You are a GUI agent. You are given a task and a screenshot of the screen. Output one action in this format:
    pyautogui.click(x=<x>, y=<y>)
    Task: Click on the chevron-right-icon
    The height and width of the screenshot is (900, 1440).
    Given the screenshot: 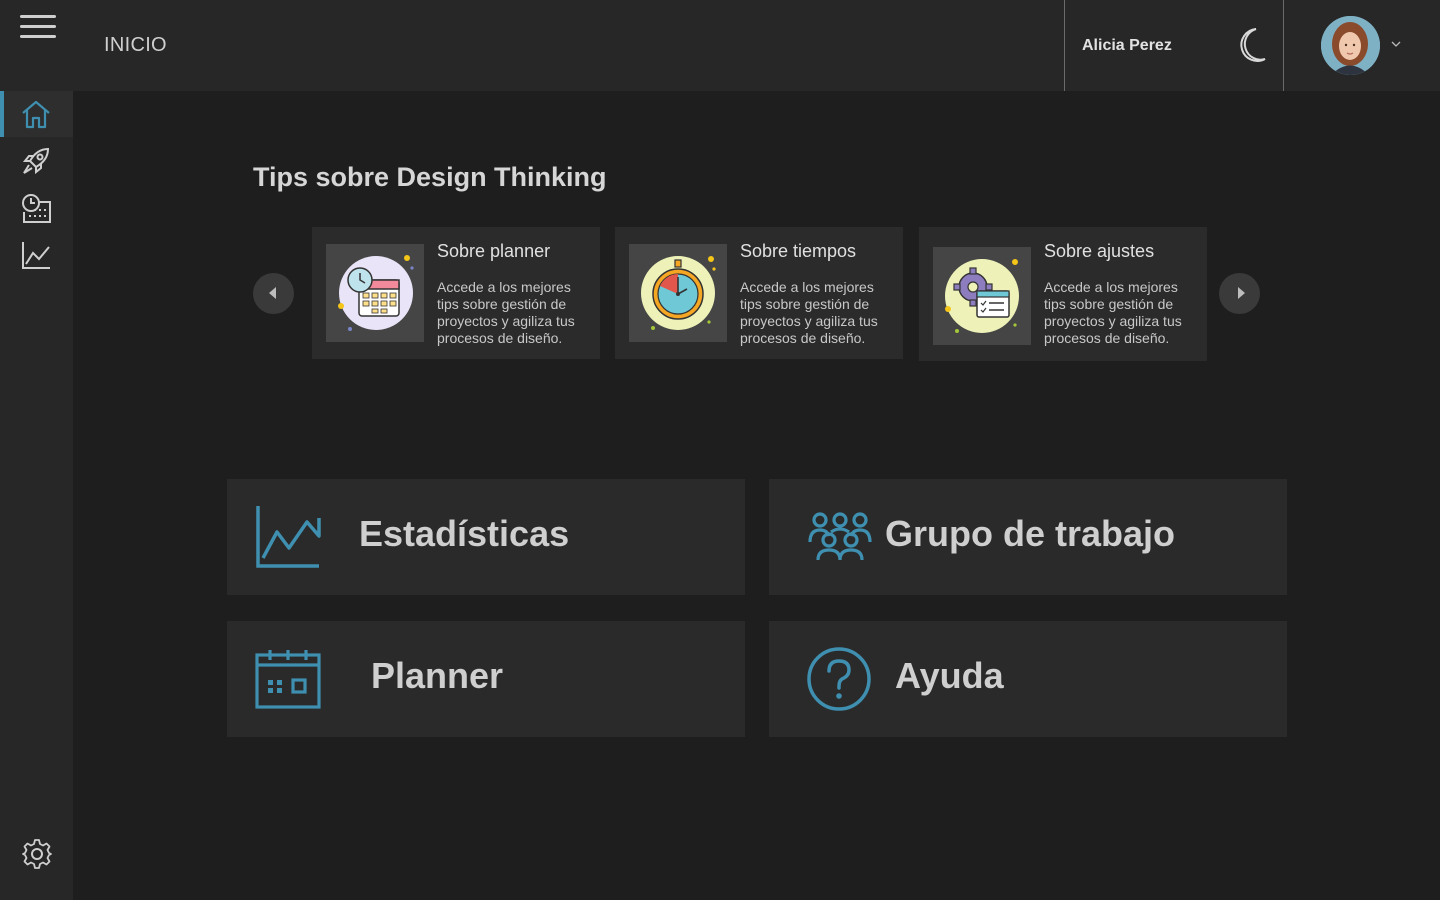 What is the action you would take?
    pyautogui.click(x=1241, y=293)
    